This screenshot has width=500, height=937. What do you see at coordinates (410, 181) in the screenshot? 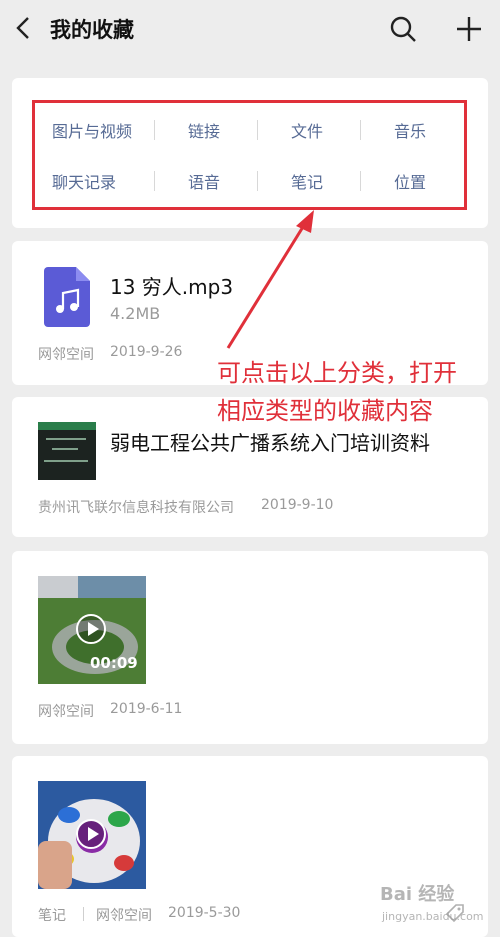
I see `category-location: 位置` at bounding box center [410, 181].